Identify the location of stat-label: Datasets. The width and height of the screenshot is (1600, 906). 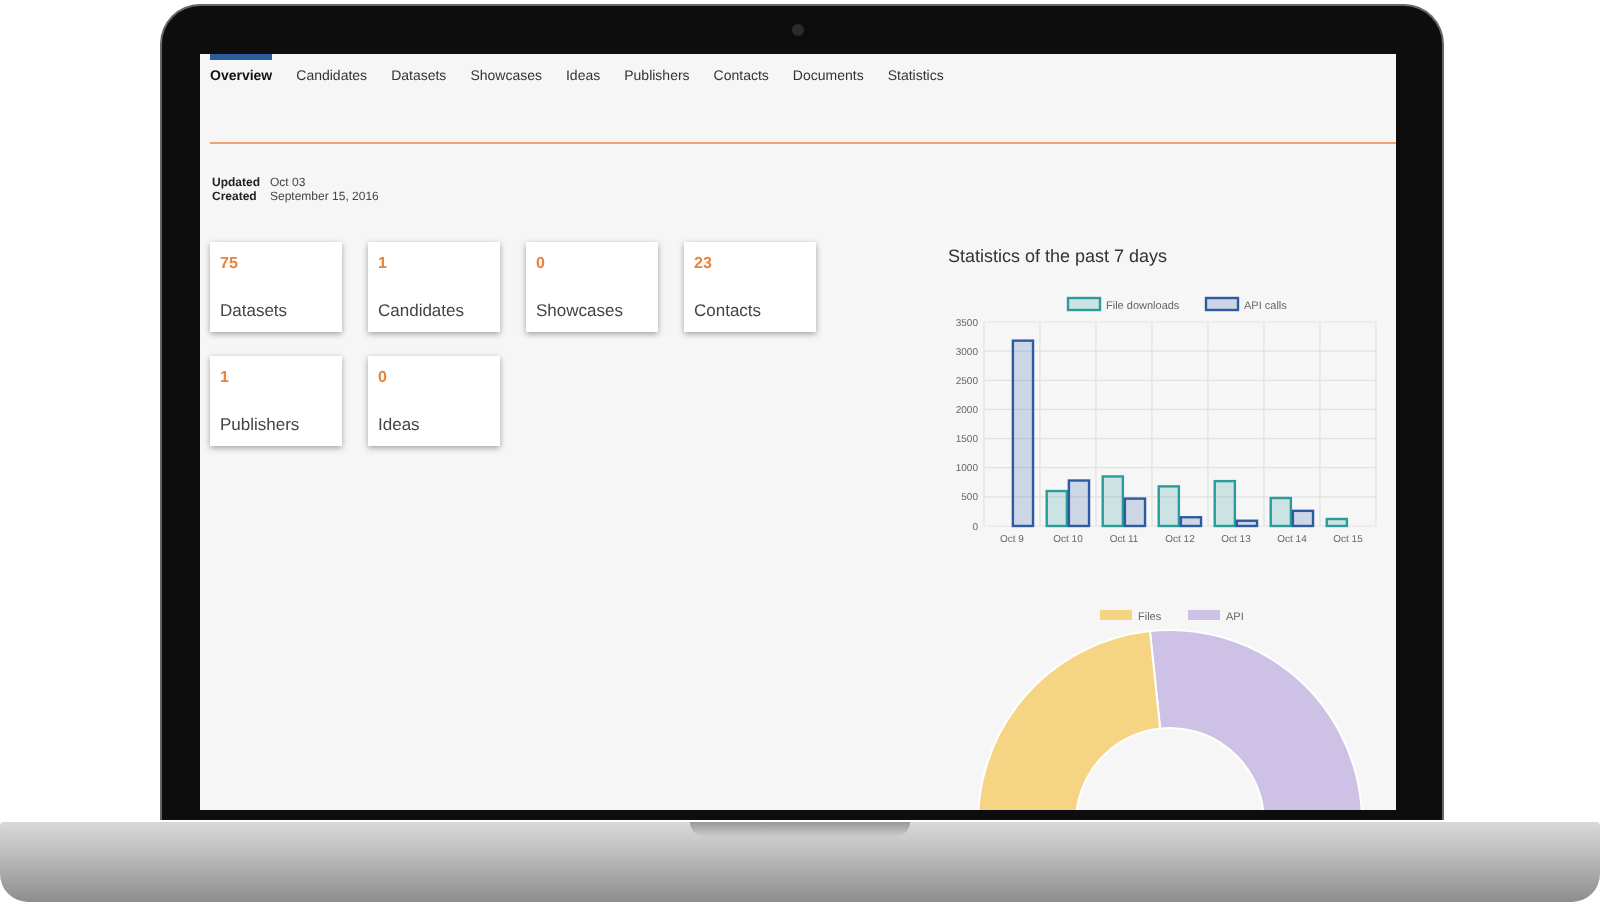
(254, 310).